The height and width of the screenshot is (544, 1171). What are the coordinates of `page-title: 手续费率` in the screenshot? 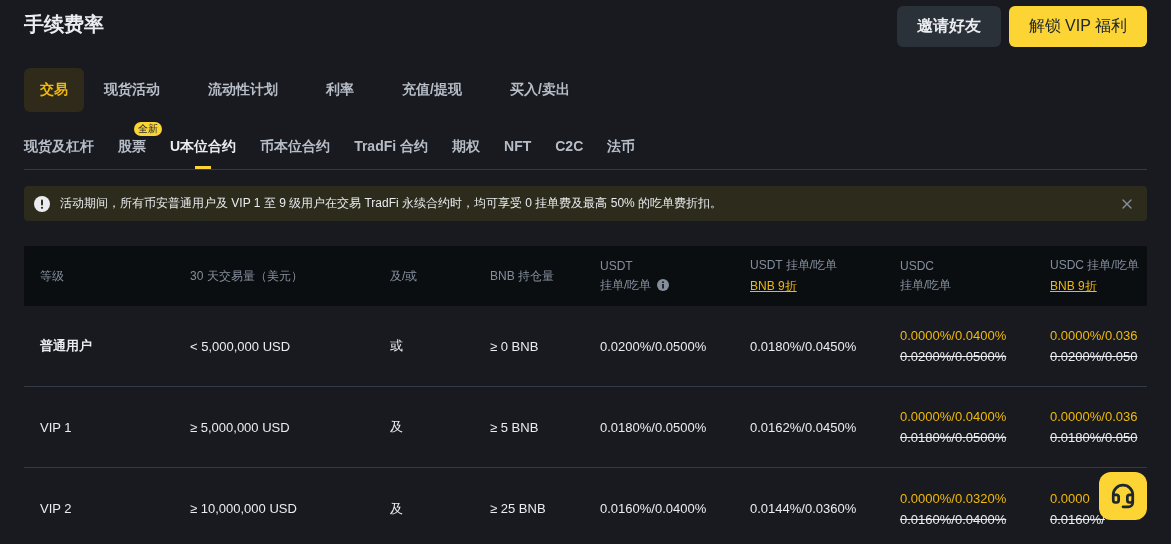 It's located at (64, 24).